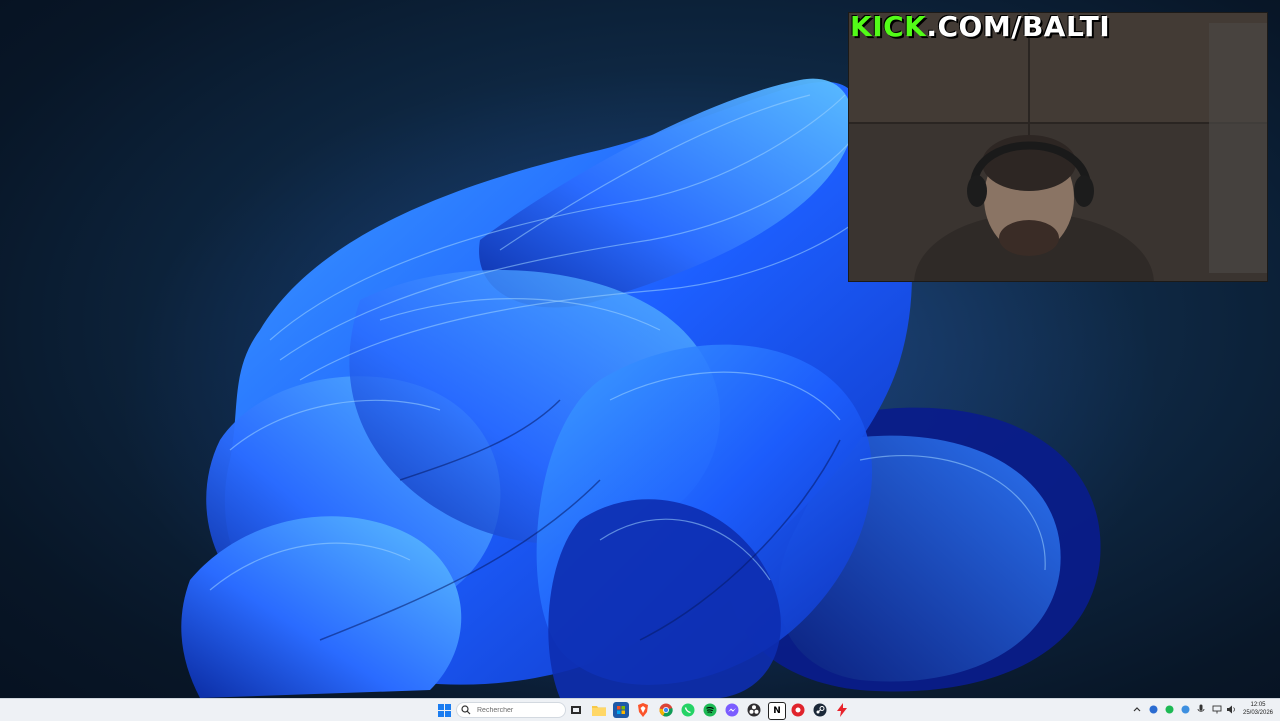 The height and width of the screenshot is (721, 1280). What do you see at coordinates (517, 710) in the screenshot?
I see `search-input` at bounding box center [517, 710].